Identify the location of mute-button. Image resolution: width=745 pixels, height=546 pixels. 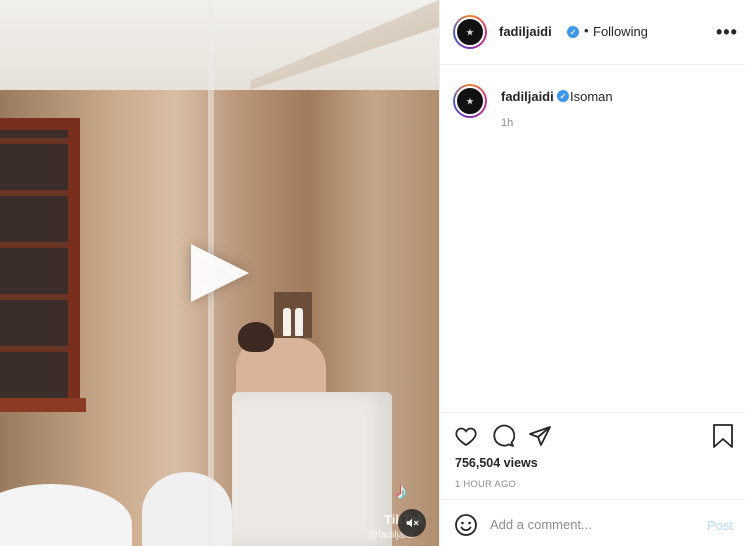
(412, 523).